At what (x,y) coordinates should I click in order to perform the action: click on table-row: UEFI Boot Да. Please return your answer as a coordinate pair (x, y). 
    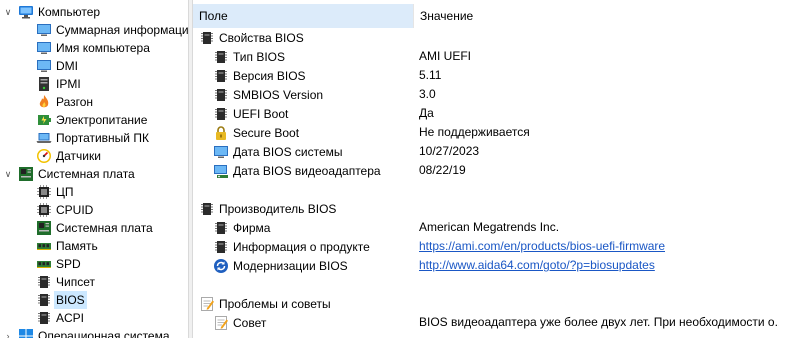
    Looking at the image, I should click on (489, 113).